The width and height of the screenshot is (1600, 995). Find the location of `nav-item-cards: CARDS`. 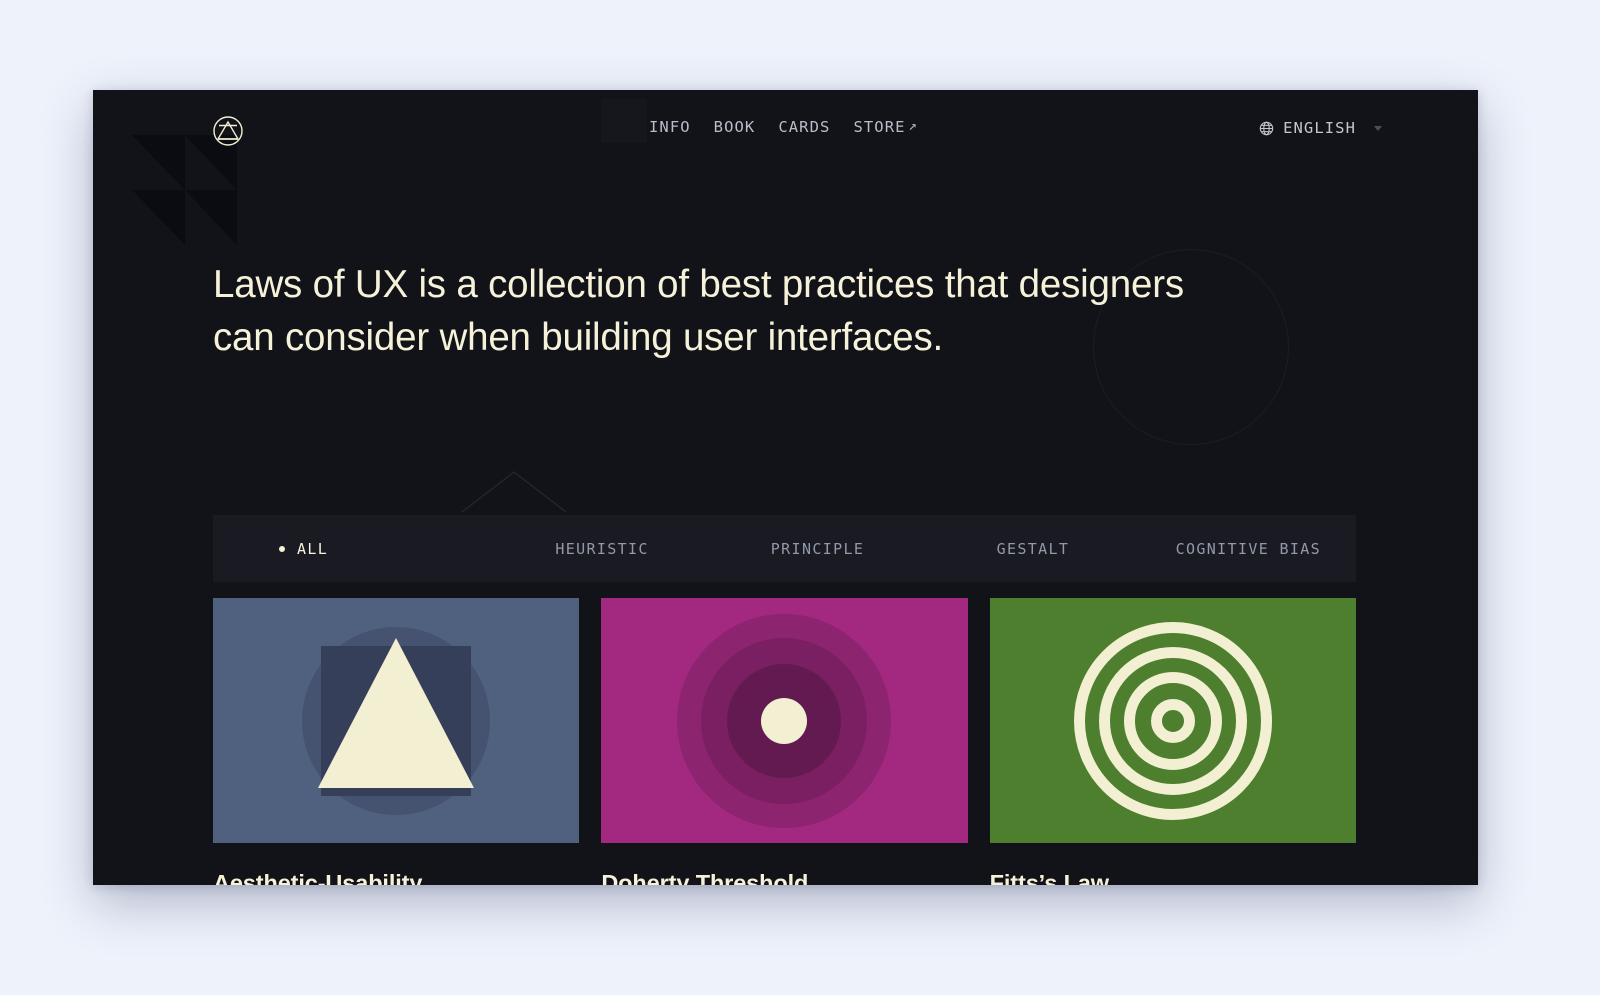

nav-item-cards: CARDS is located at coordinates (804, 127).